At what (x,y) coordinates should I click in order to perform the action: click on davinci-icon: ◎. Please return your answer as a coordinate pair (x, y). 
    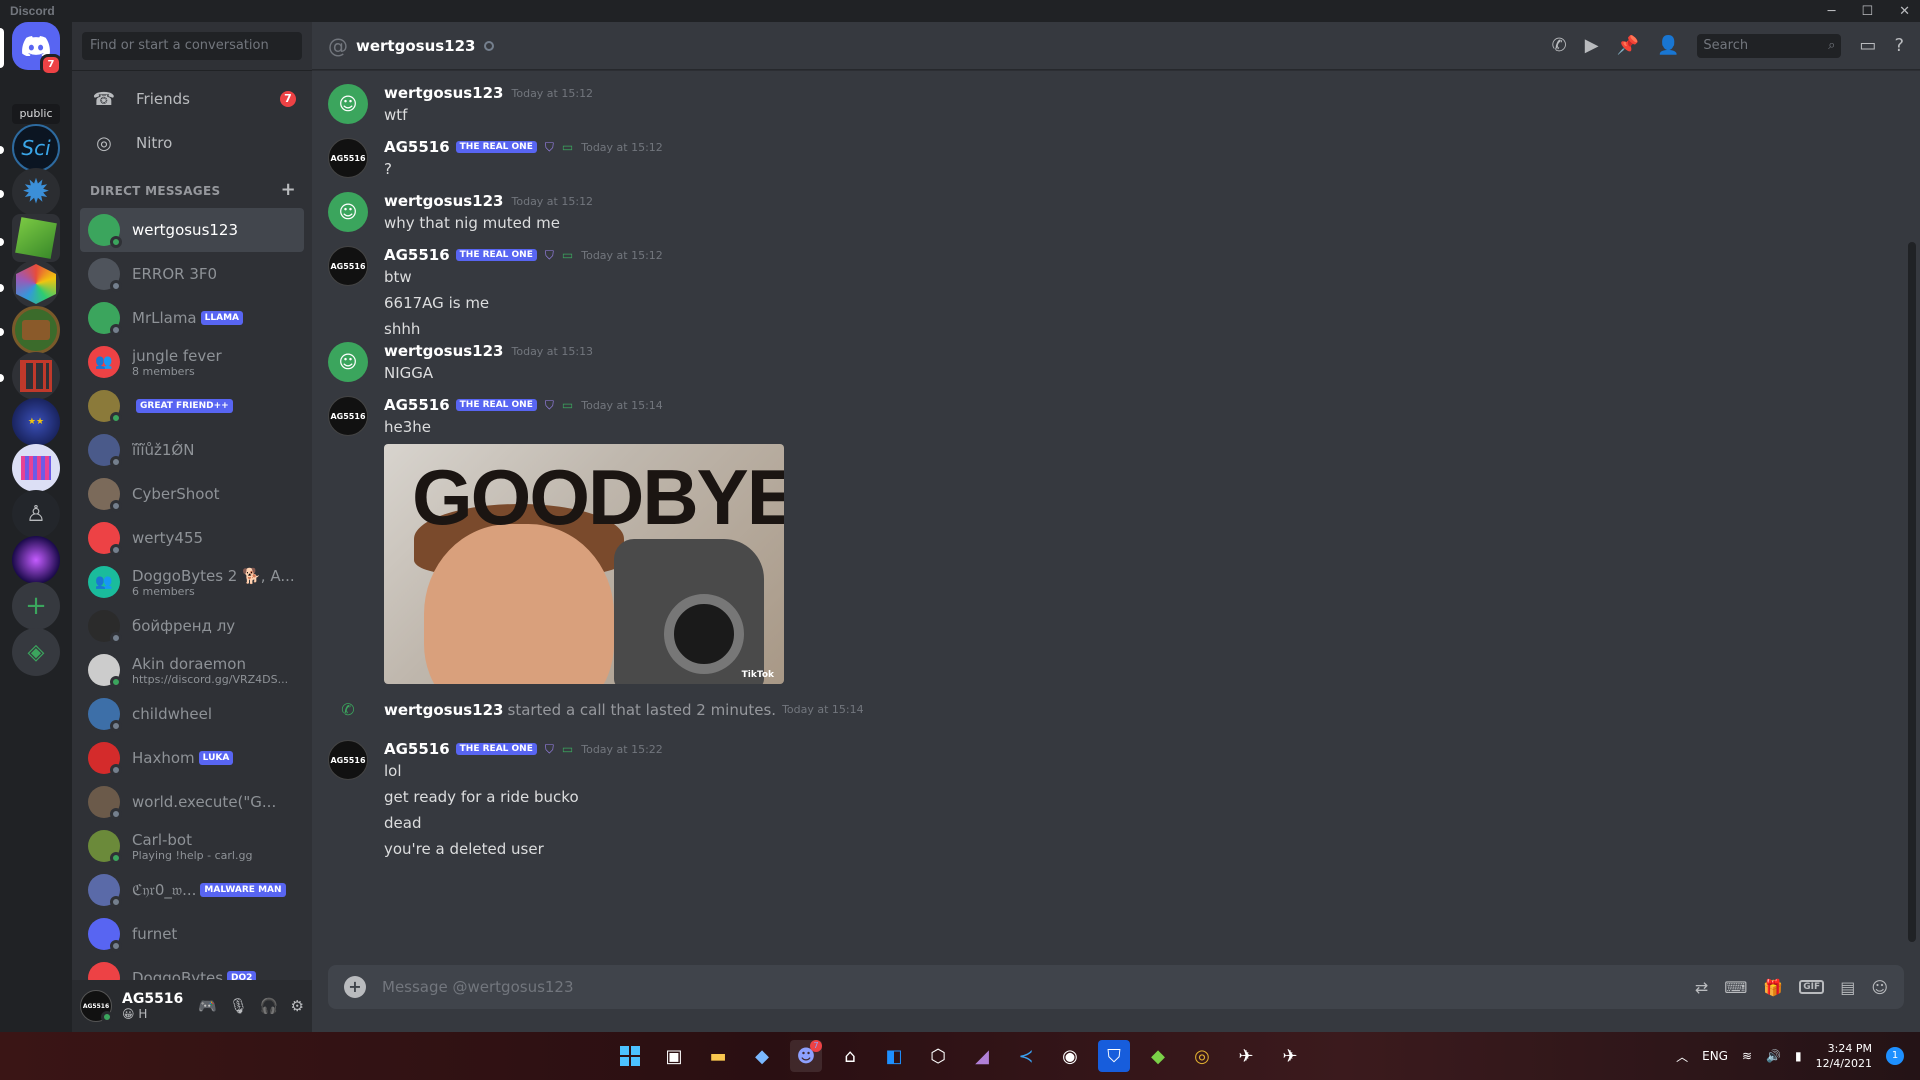
    Looking at the image, I should click on (1202, 1056).